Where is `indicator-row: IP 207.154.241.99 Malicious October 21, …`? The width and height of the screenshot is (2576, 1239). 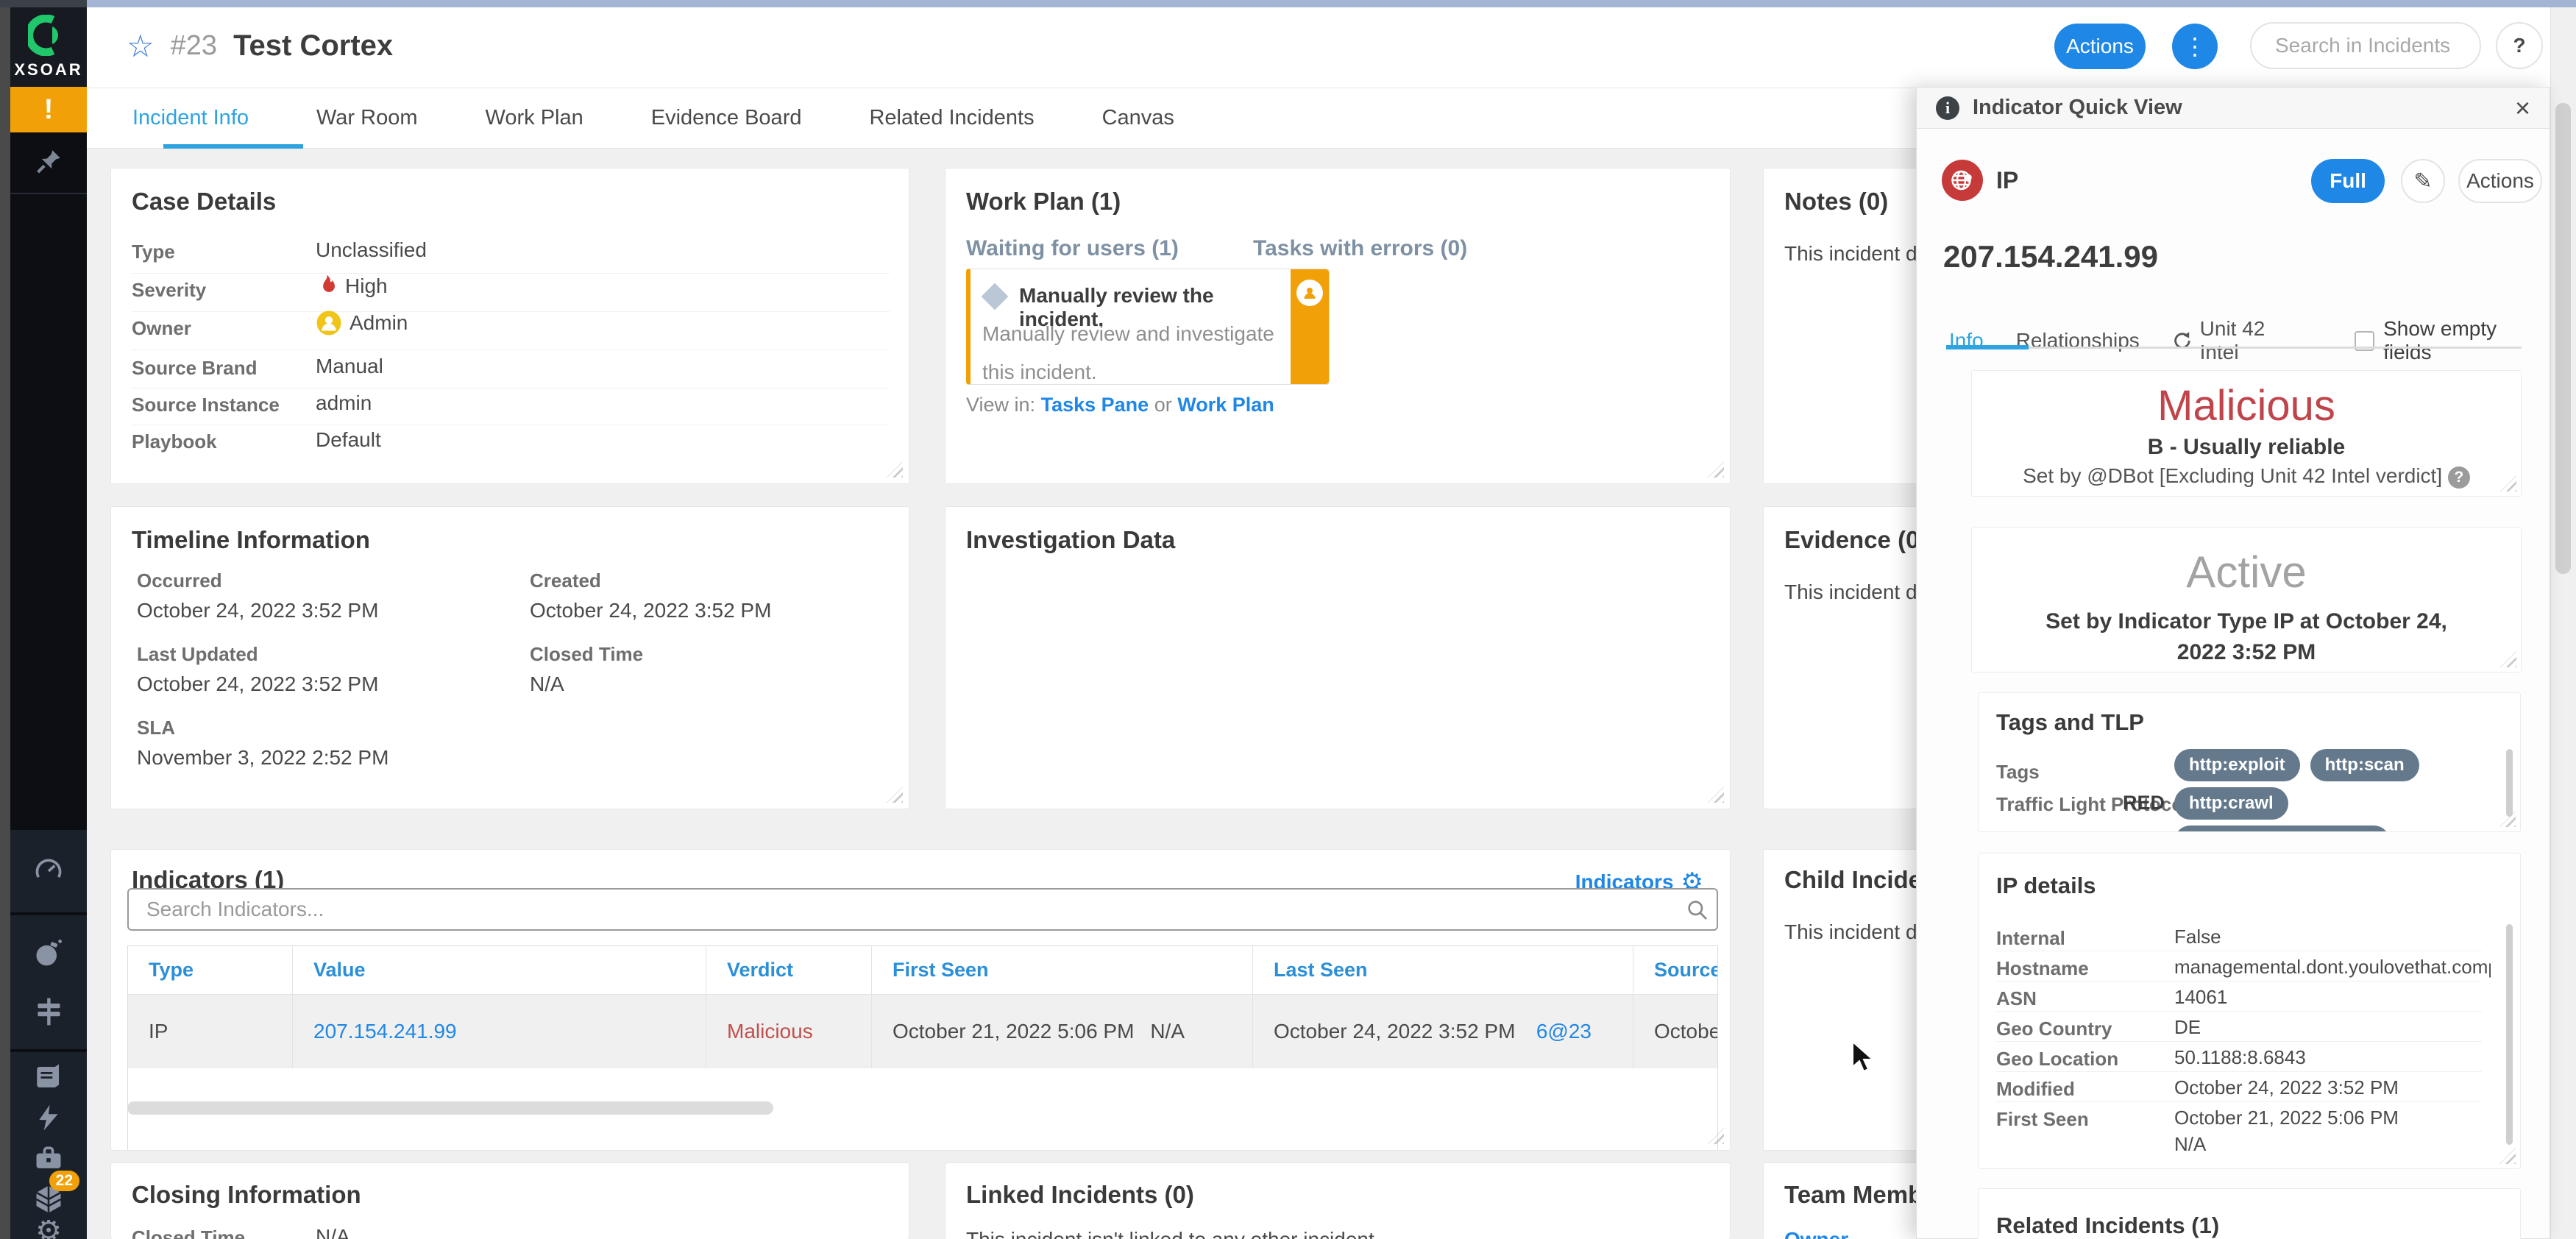
indicator-row: IP 207.154.241.99 Malicious October 21, … is located at coordinates (922, 1031).